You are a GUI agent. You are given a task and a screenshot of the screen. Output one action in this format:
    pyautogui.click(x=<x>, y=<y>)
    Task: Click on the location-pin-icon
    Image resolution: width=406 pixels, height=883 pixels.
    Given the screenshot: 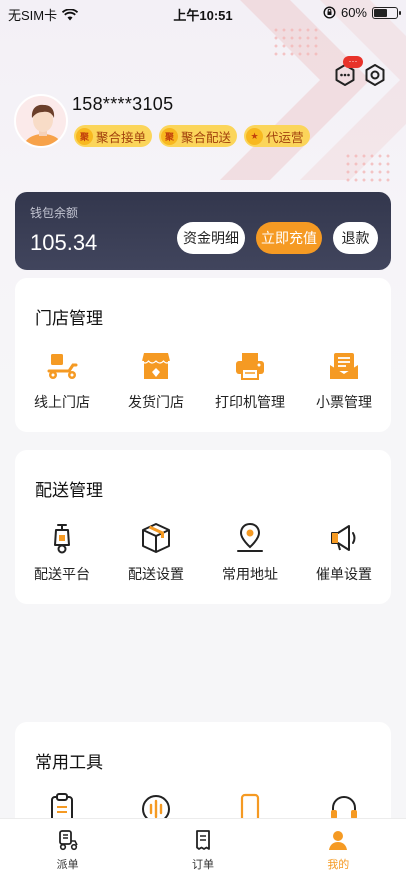 What is the action you would take?
    pyautogui.click(x=250, y=537)
    